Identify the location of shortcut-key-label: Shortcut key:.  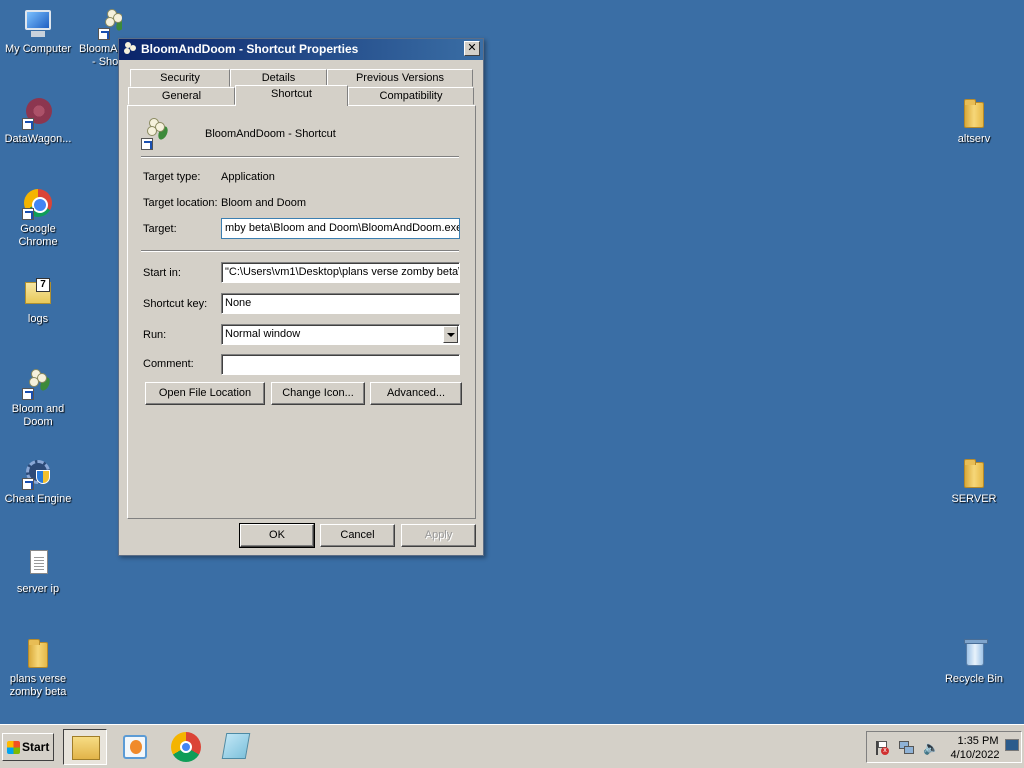
(175, 304).